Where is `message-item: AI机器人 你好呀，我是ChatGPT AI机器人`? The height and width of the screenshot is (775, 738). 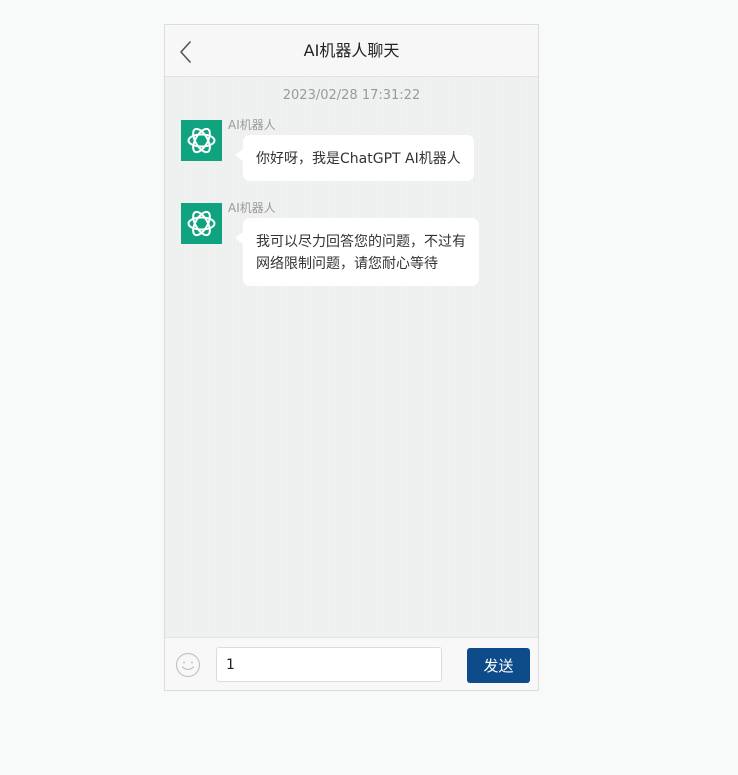 message-item: AI机器人 你好呀，我是ChatGPT AI机器人 is located at coordinates (351, 151).